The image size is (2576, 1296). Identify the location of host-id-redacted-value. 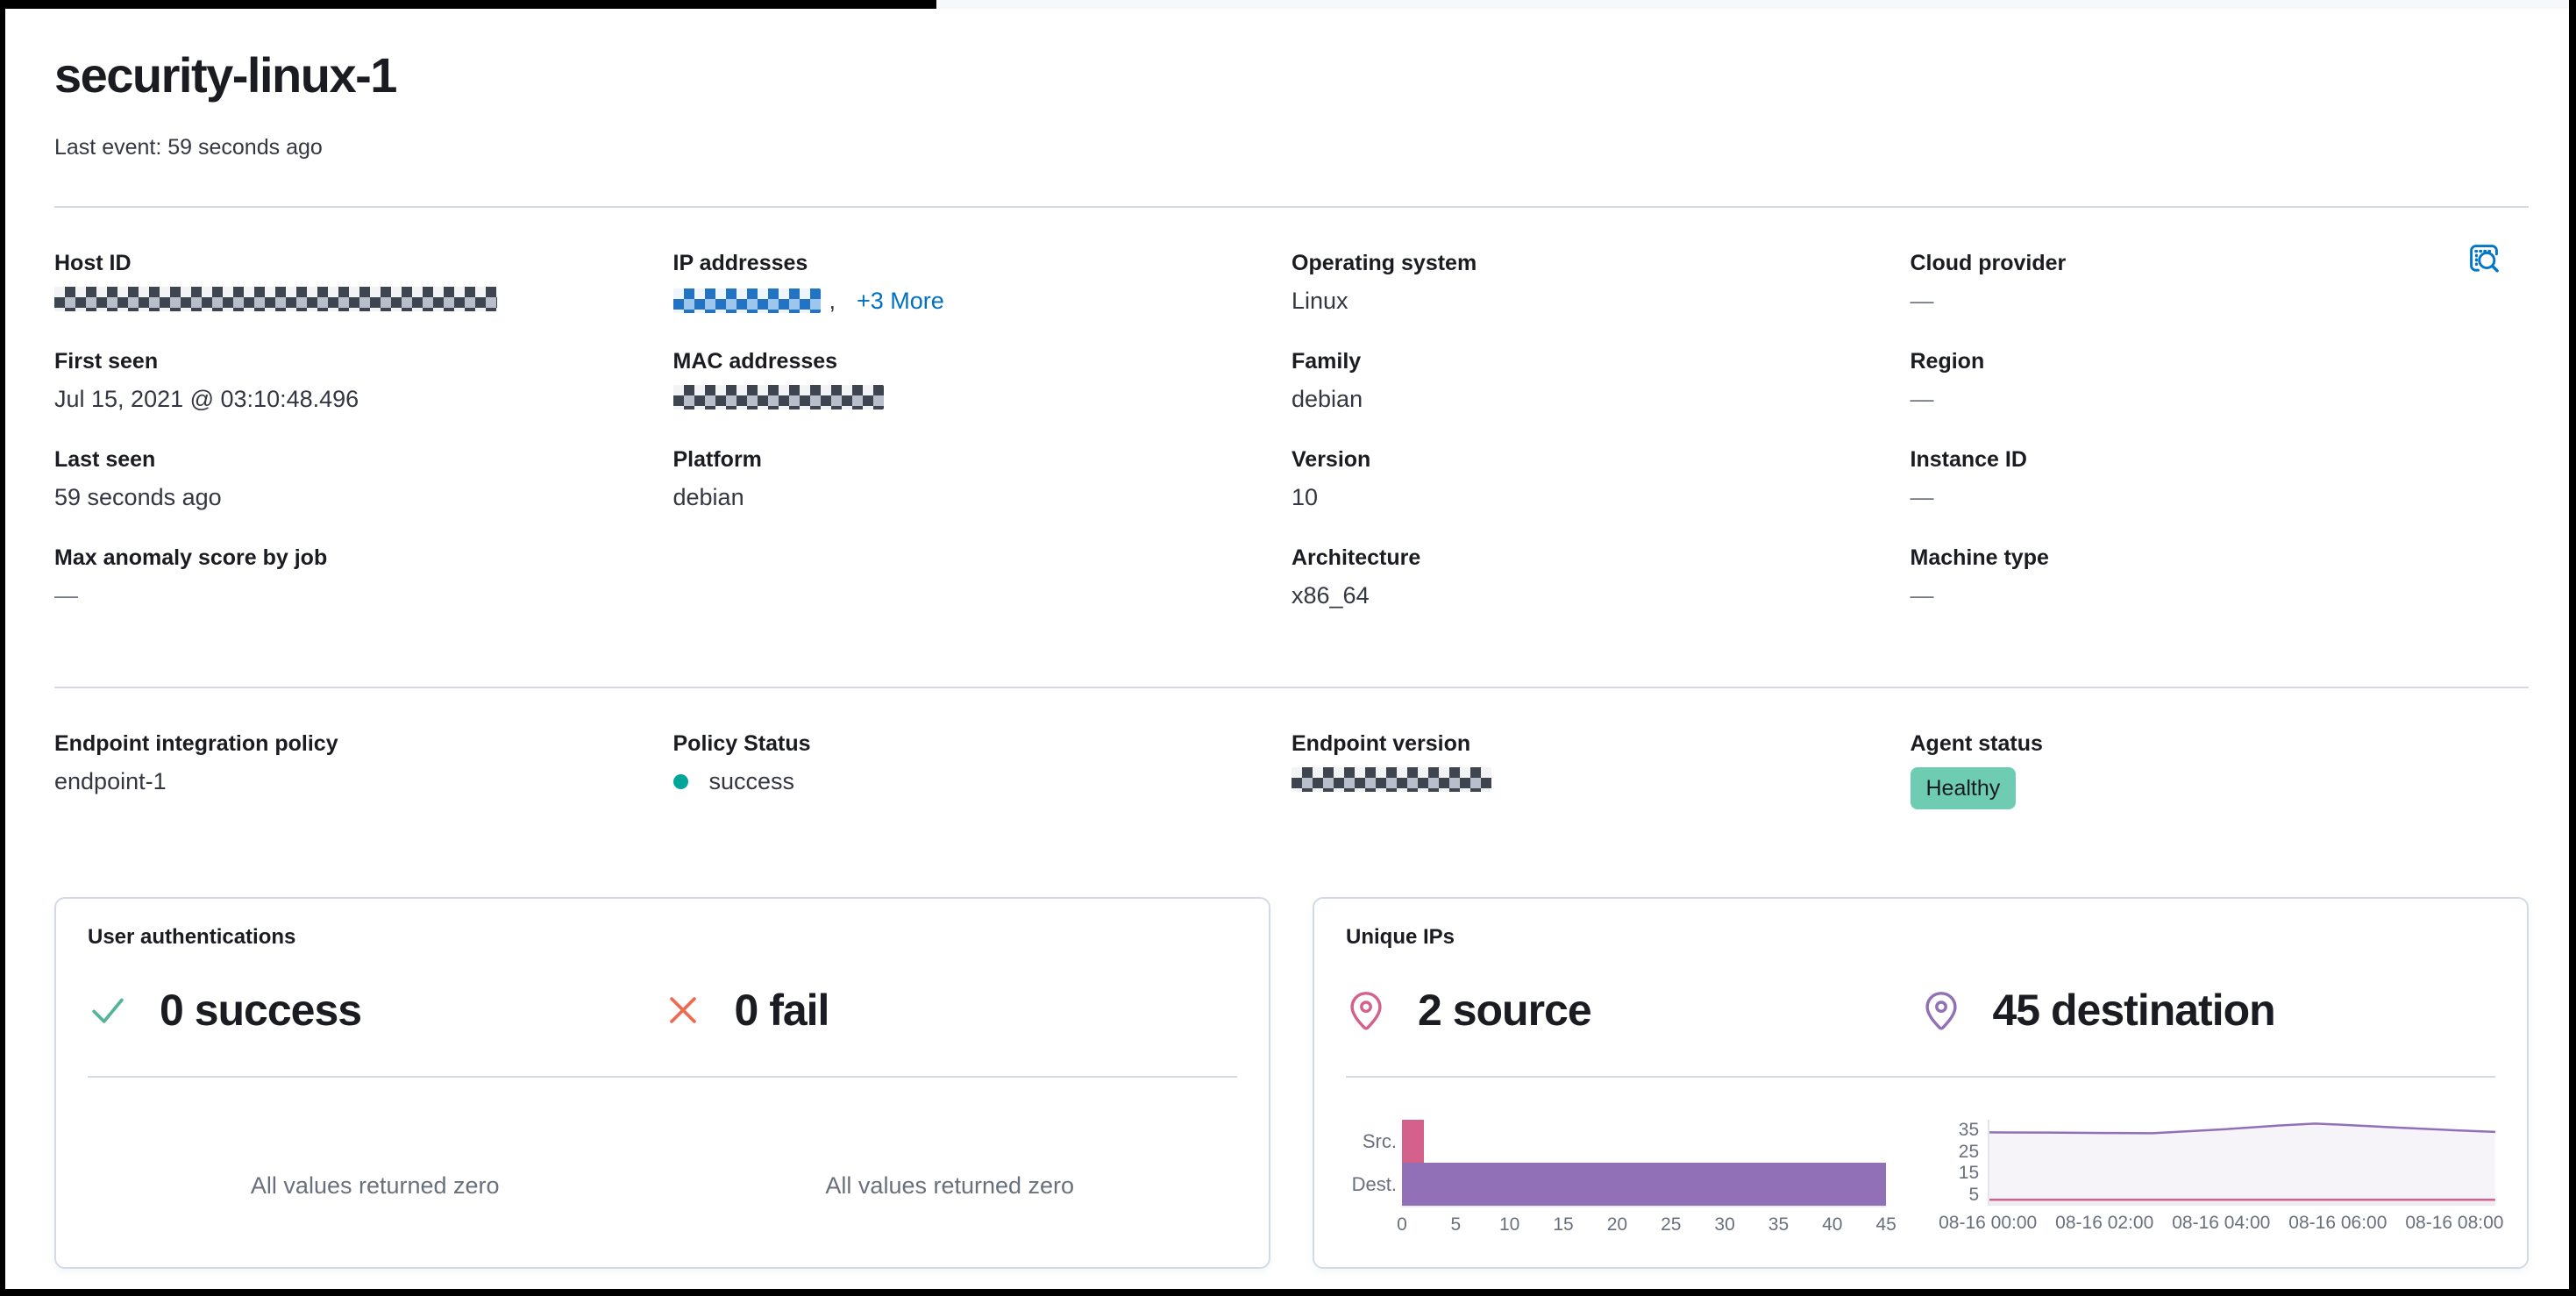
(275, 299).